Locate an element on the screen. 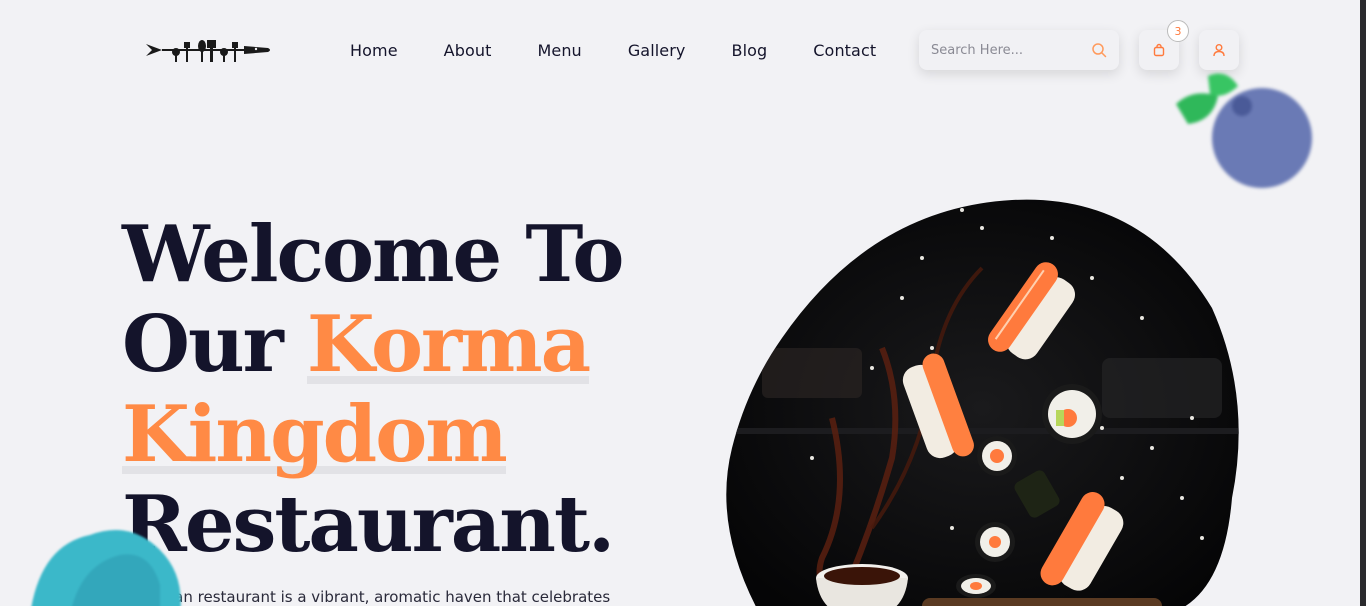  blueberry-decoration is located at coordinates (1244, 130).